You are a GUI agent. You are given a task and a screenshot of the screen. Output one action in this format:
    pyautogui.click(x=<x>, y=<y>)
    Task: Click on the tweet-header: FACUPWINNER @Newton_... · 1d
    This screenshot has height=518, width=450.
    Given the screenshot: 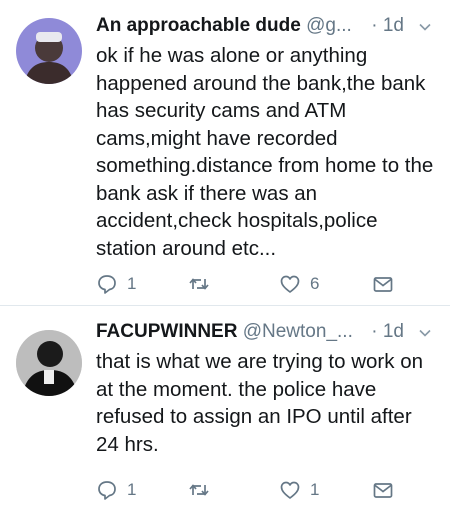 What is the action you would take?
    pyautogui.click(x=267, y=332)
    